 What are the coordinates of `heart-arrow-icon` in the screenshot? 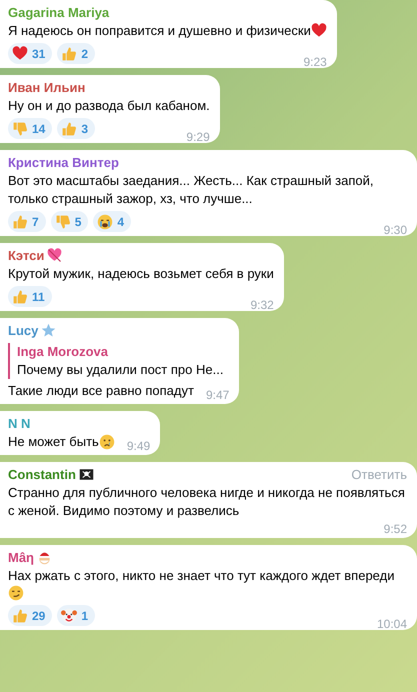 It's located at (54, 255).